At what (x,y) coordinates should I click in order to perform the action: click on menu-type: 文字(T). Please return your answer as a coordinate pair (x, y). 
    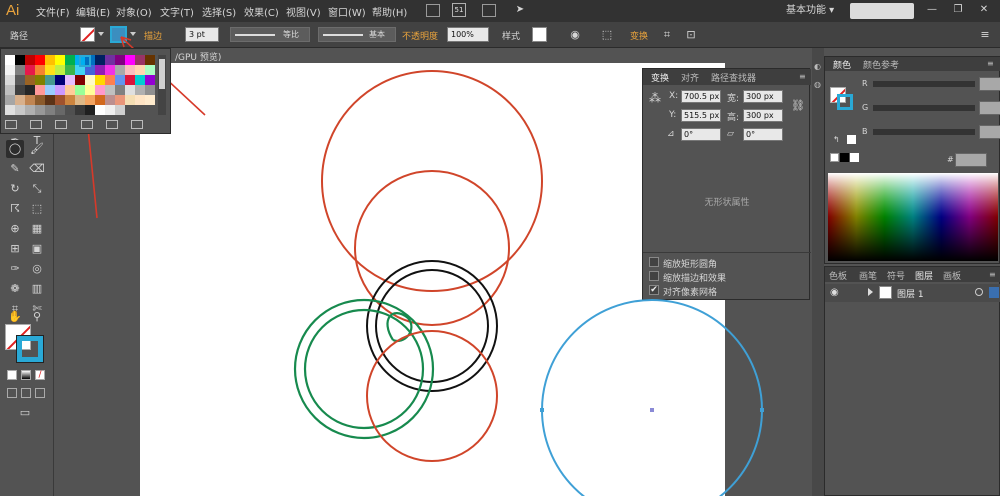
    Looking at the image, I should click on (177, 11).